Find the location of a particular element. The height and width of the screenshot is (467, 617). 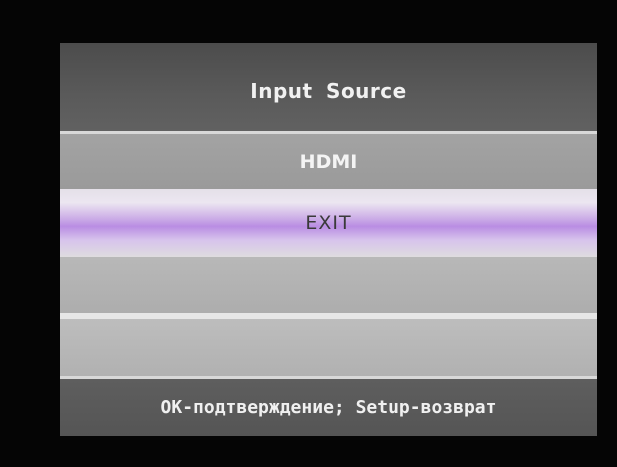

menu-item-label: EXIT is located at coordinates (328, 223).